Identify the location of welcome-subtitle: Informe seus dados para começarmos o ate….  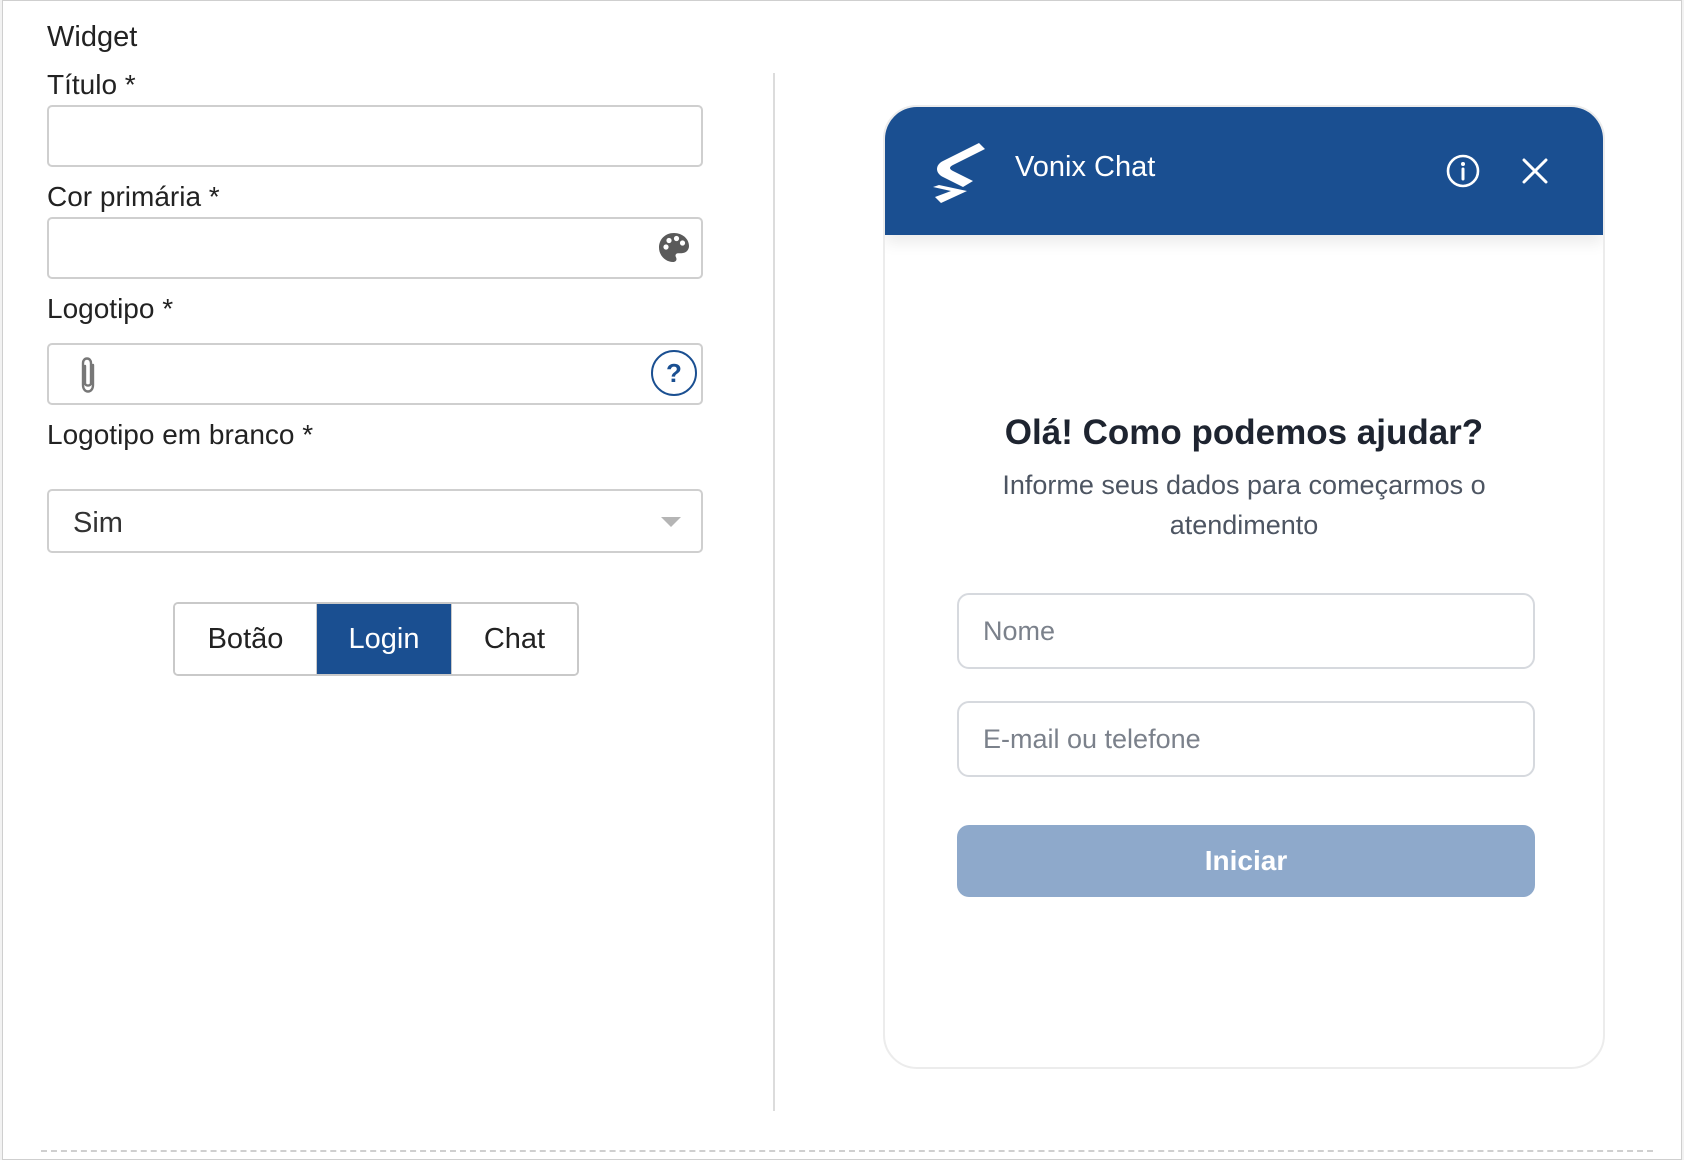
(1244, 505).